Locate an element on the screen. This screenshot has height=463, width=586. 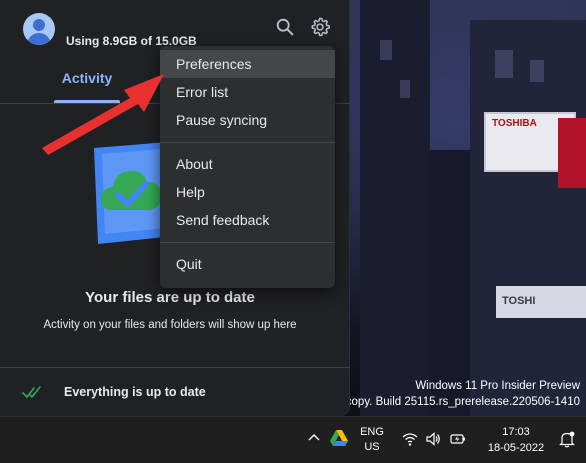
google-drive-icon is located at coordinates (339, 438).